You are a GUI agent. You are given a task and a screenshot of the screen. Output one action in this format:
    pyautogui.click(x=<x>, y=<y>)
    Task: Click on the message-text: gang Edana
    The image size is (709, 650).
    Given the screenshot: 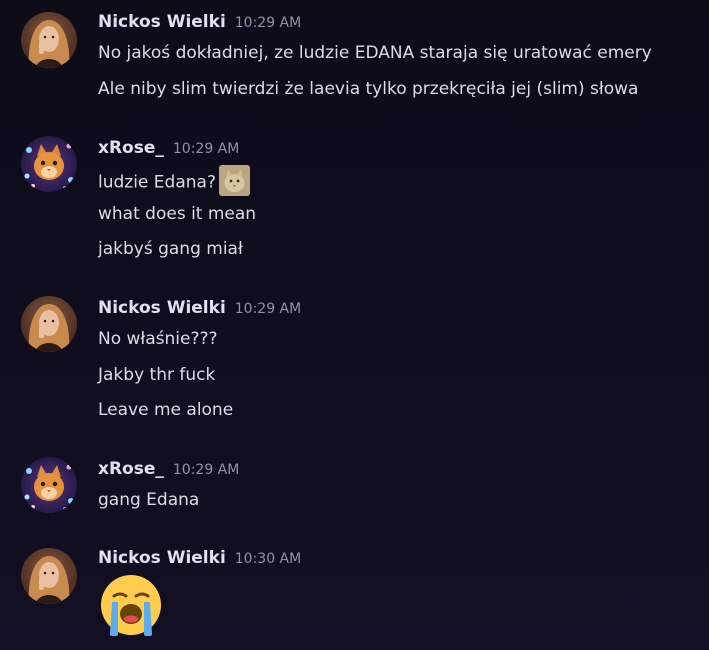 What is the action you would take?
    pyautogui.click(x=149, y=500)
    